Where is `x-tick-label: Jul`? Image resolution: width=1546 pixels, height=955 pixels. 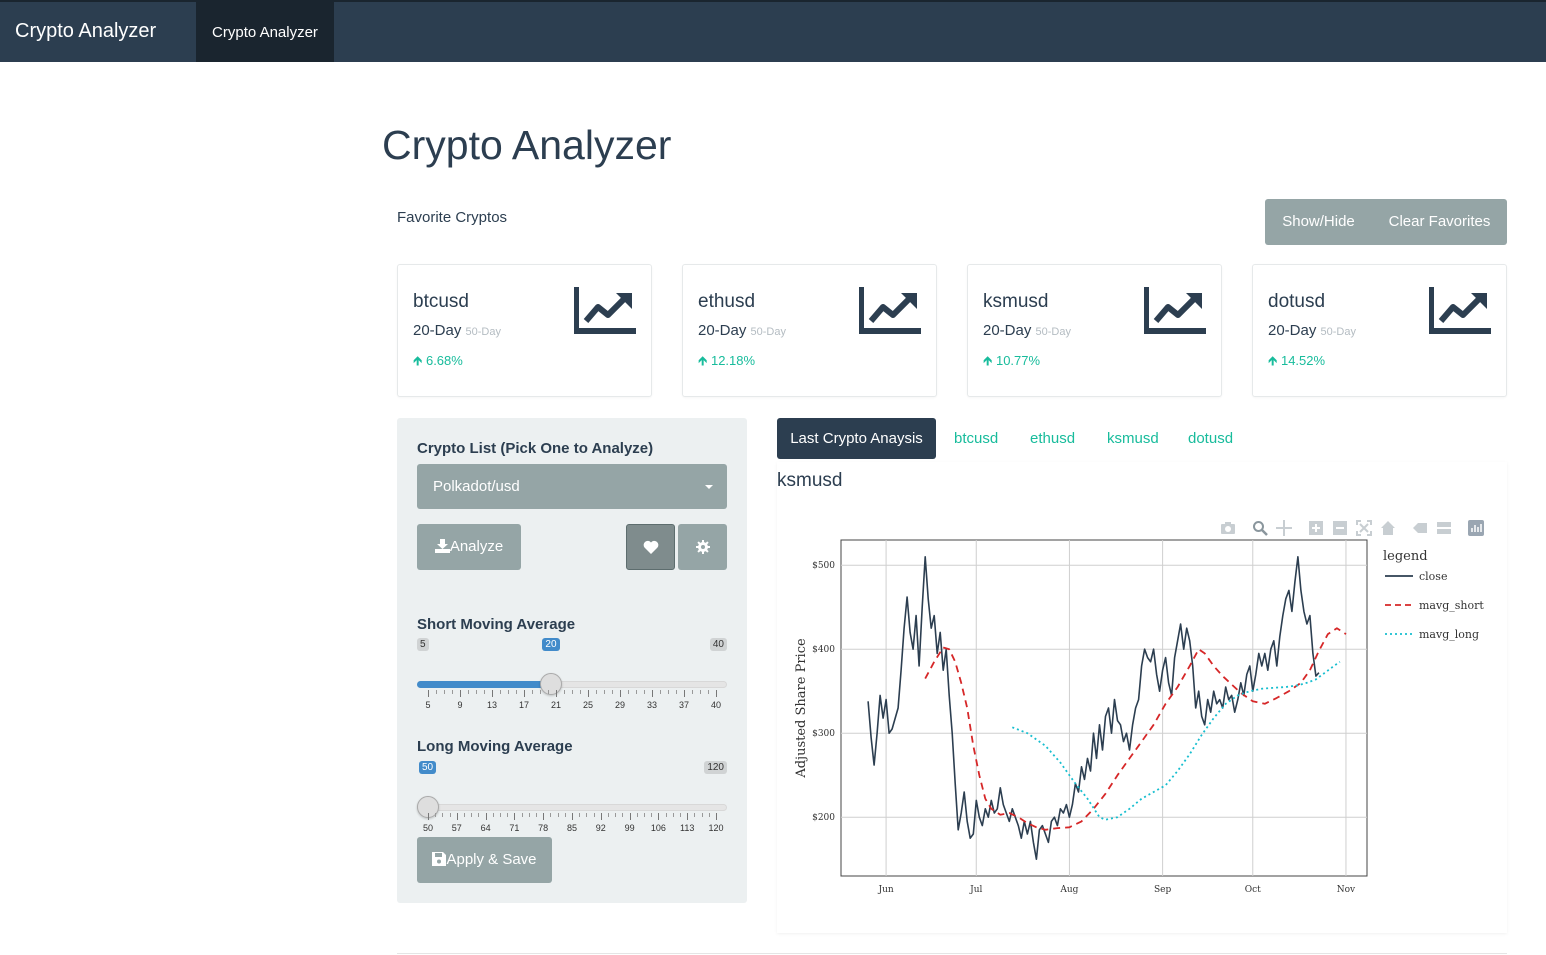 x-tick-label: Jul is located at coordinates (975, 890).